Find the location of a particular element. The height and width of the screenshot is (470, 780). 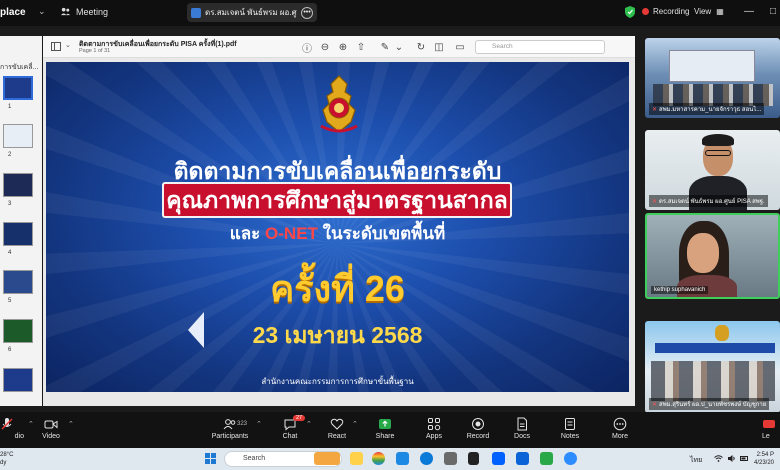

file-explorer-icon is located at coordinates (356, 458).